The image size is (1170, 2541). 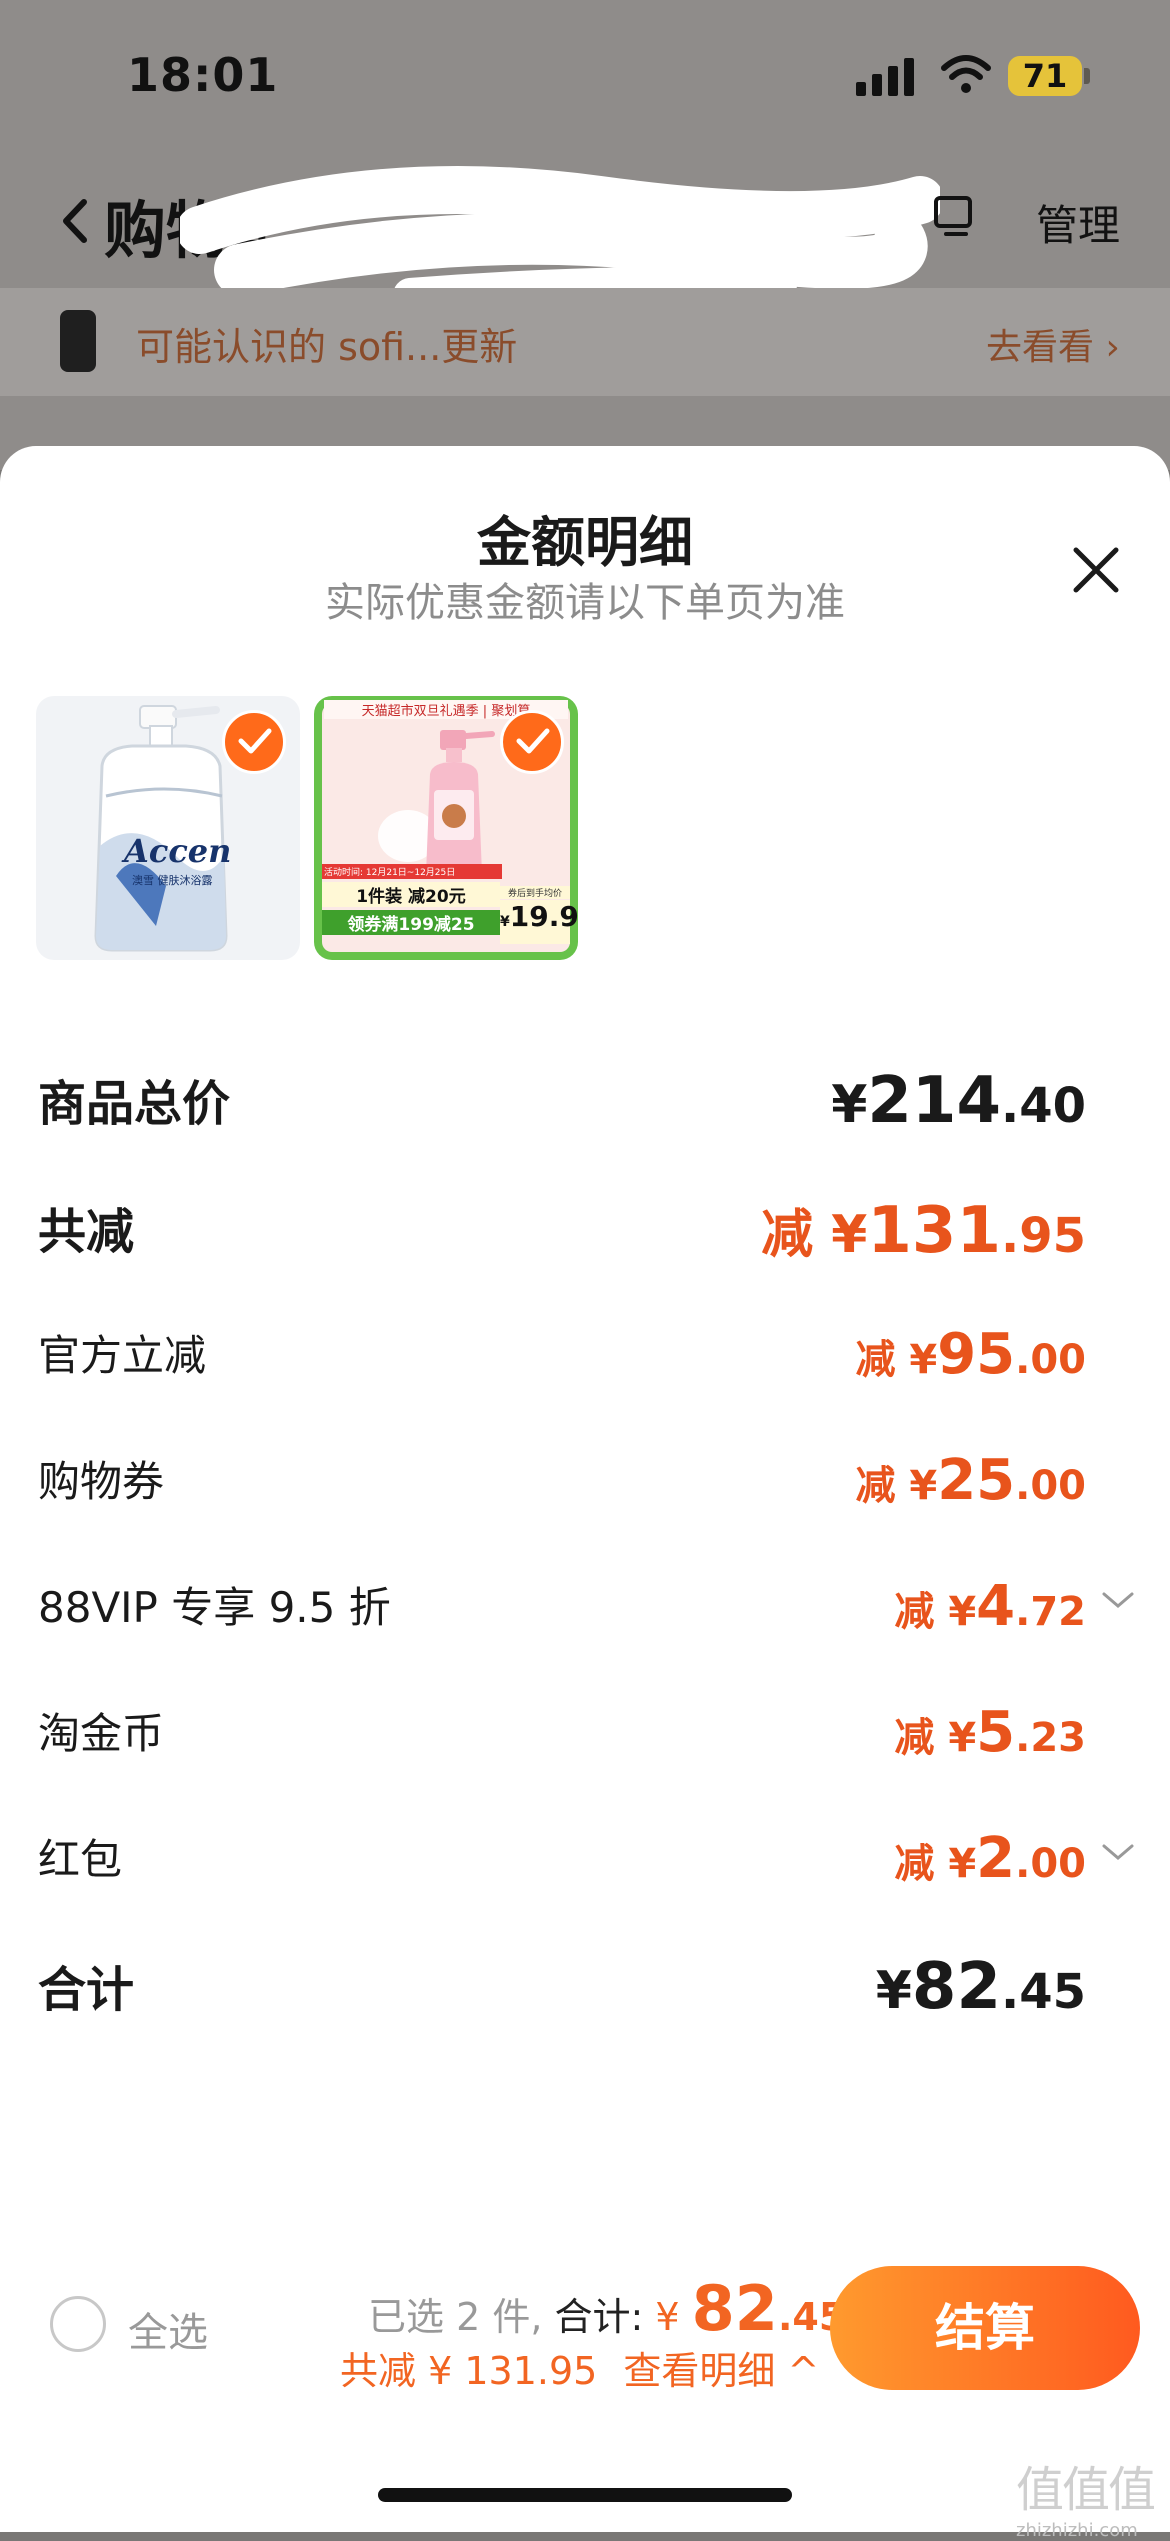 What do you see at coordinates (721, 2371) in the screenshot?
I see `view-details-link: 查看明细 ^` at bounding box center [721, 2371].